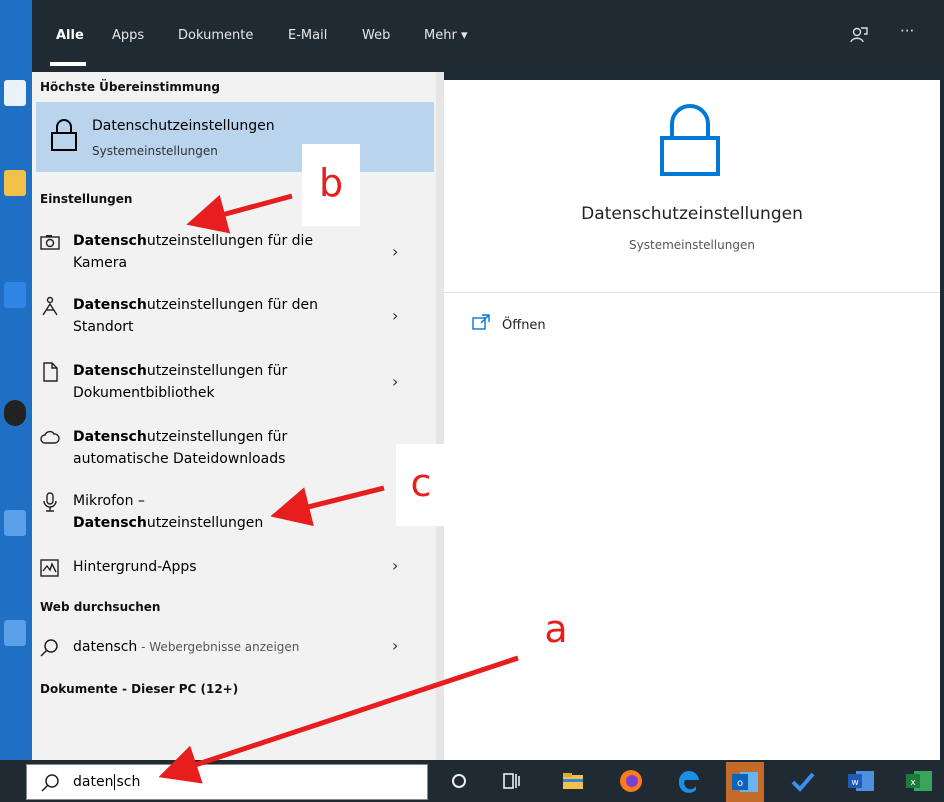 The width and height of the screenshot is (944, 802). What do you see at coordinates (239, 213) in the screenshot?
I see `arrow-b` at bounding box center [239, 213].